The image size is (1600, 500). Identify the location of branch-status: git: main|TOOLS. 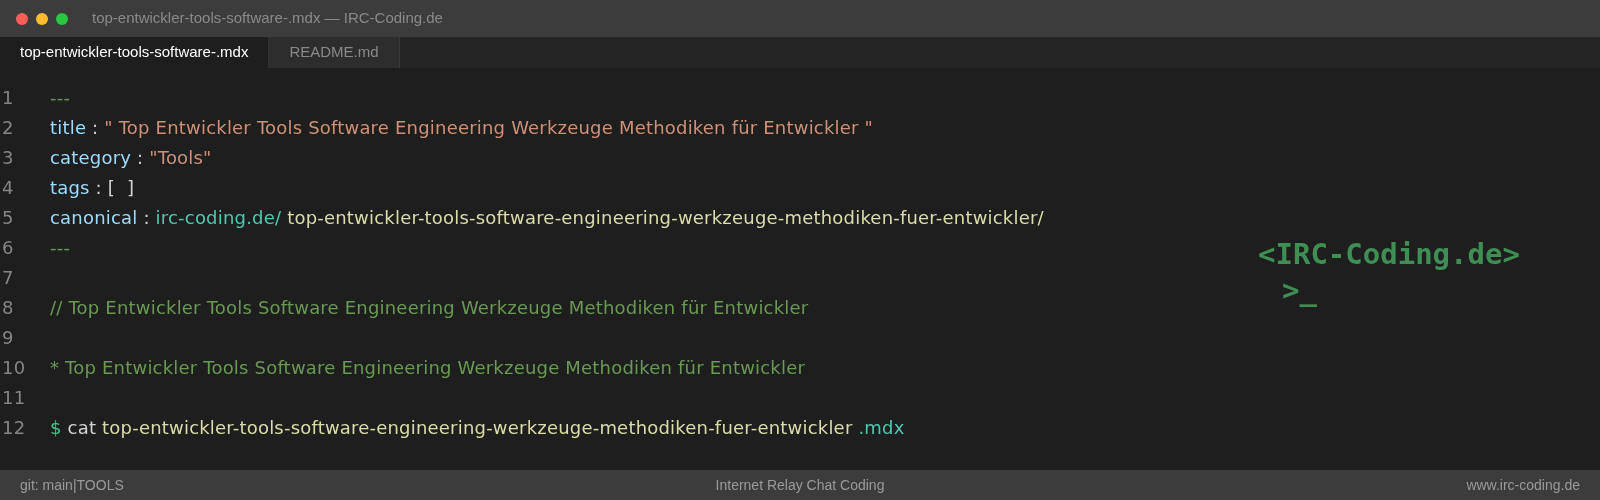
(72, 485).